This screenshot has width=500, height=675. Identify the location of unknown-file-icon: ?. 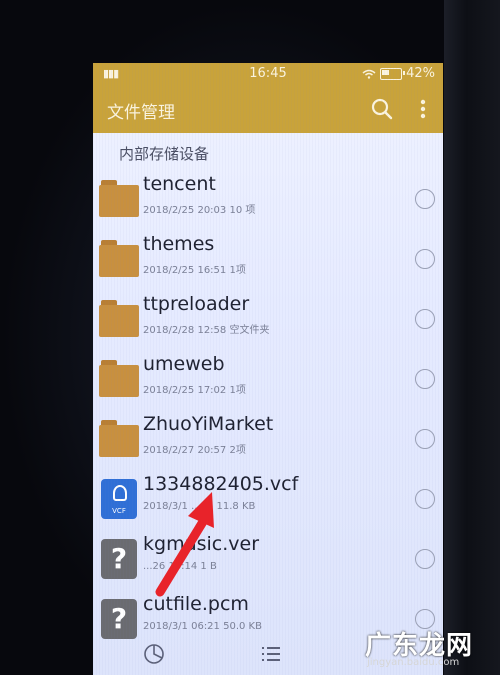
(120, 559).